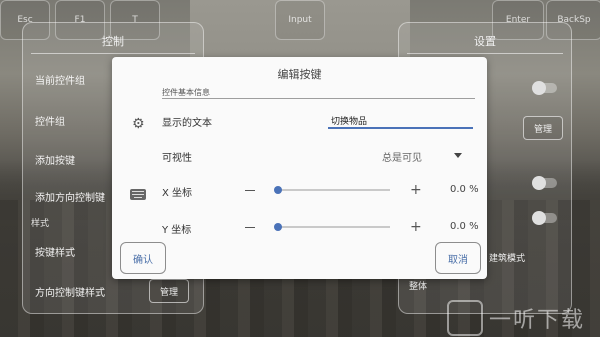 The width and height of the screenshot is (600, 337). Describe the element at coordinates (55, 159) in the screenshot. I see `panel-item-add-key: 添加按键` at that location.